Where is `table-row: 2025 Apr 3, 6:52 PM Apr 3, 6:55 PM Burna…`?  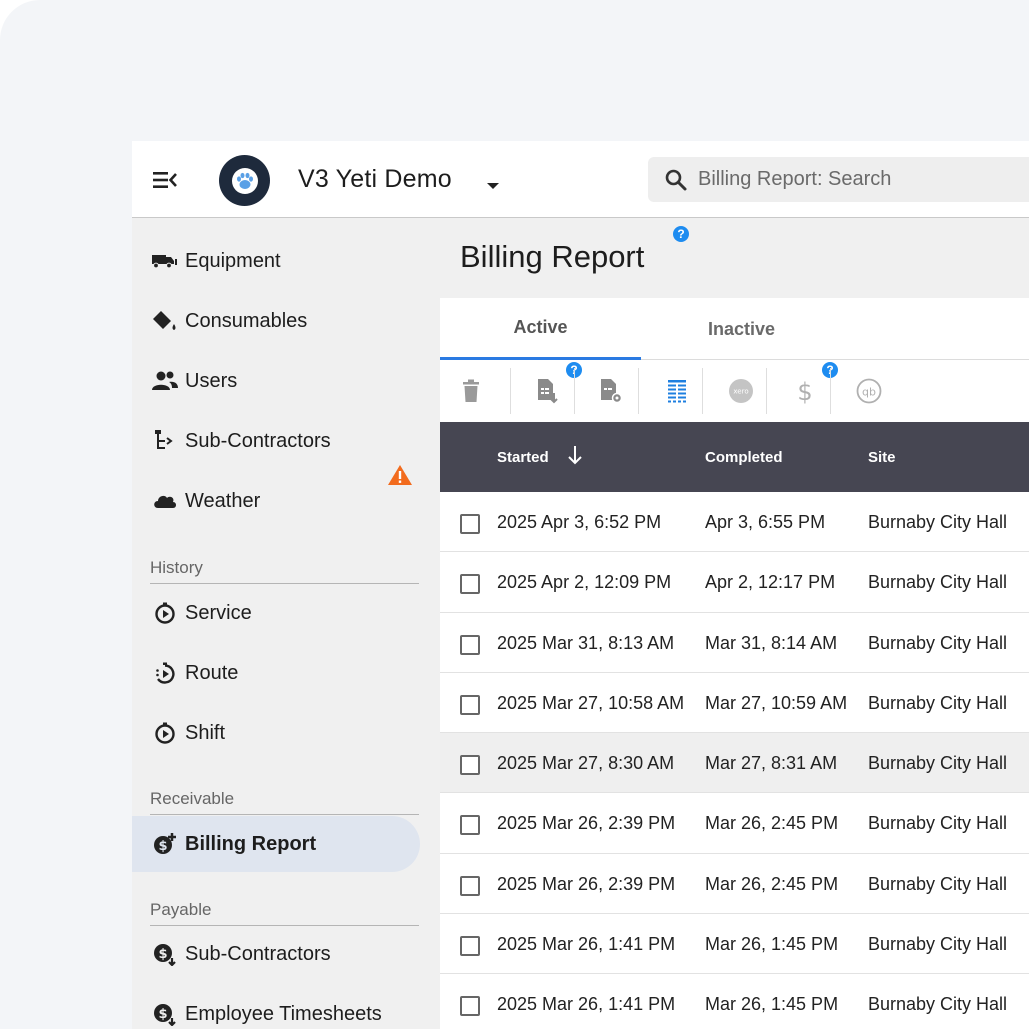 table-row: 2025 Apr 3, 6:52 PM Apr 3, 6:55 PM Burna… is located at coordinates (734, 522).